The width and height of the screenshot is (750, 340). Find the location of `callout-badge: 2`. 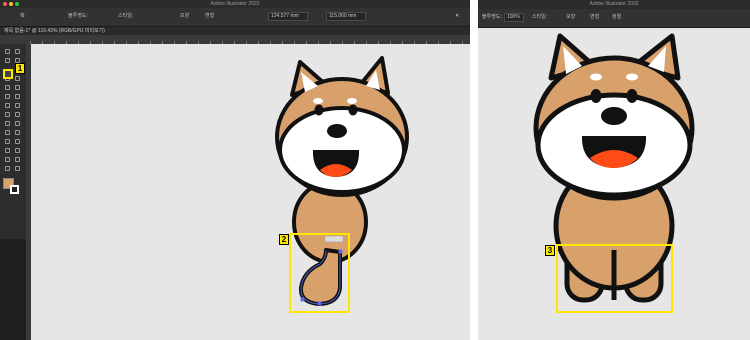

callout-badge: 2 is located at coordinates (284, 239).